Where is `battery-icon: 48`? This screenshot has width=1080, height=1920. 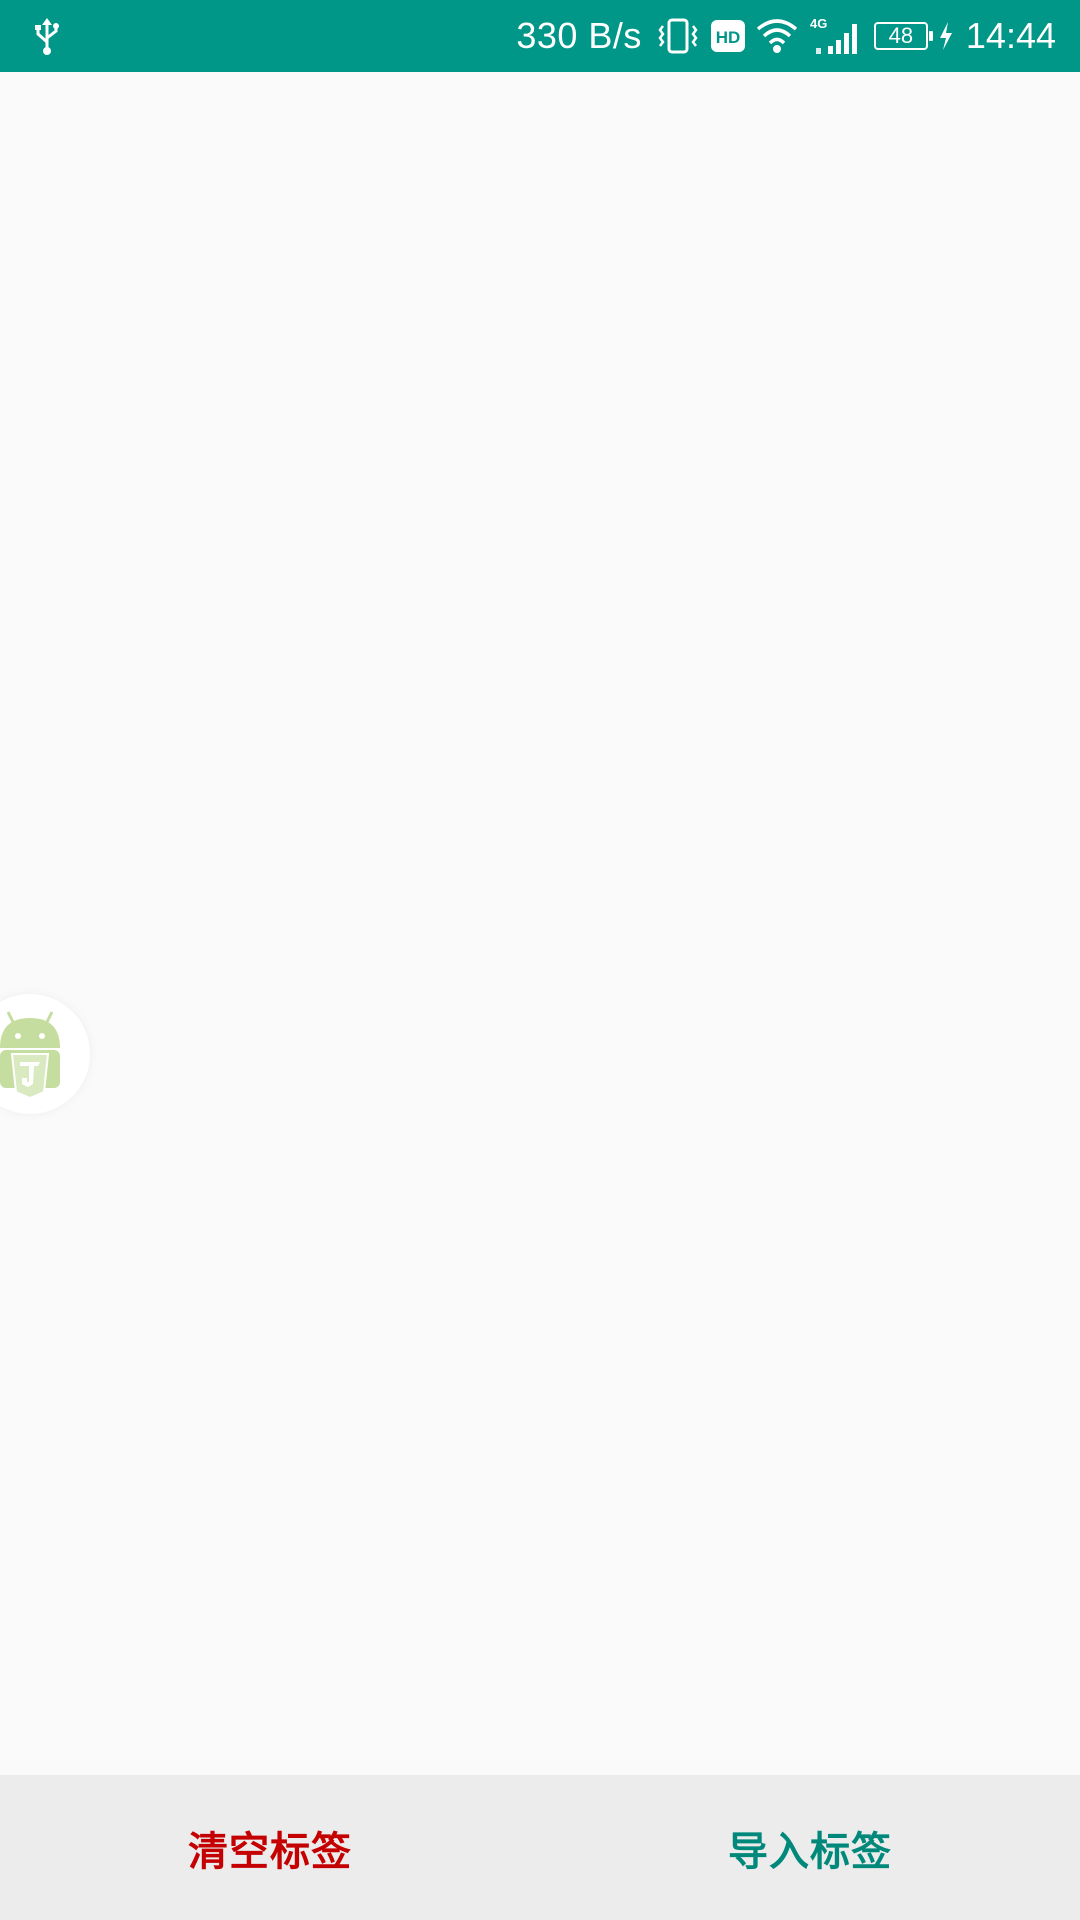 battery-icon: 48 is located at coordinates (903, 36).